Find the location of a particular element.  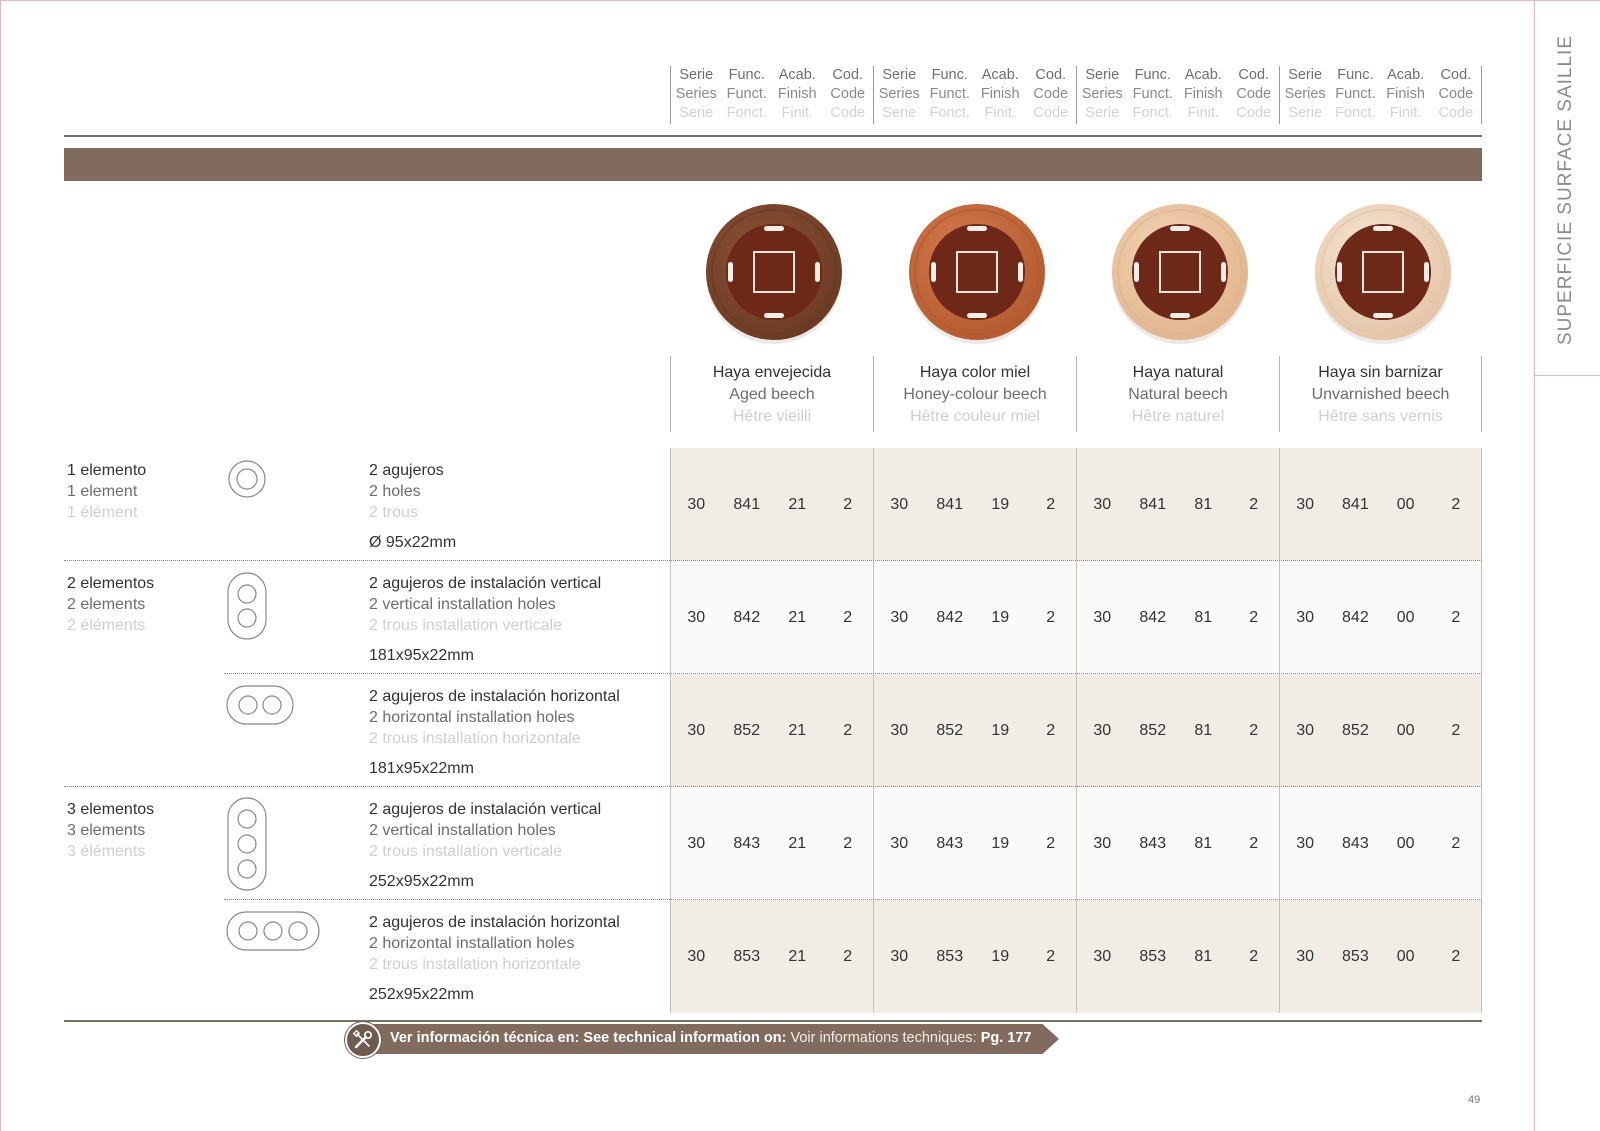

code-cells: 30 853 21 2 30 853 19 2 30 853 81 2 30 853 00 2 is located at coordinates (1076, 956).